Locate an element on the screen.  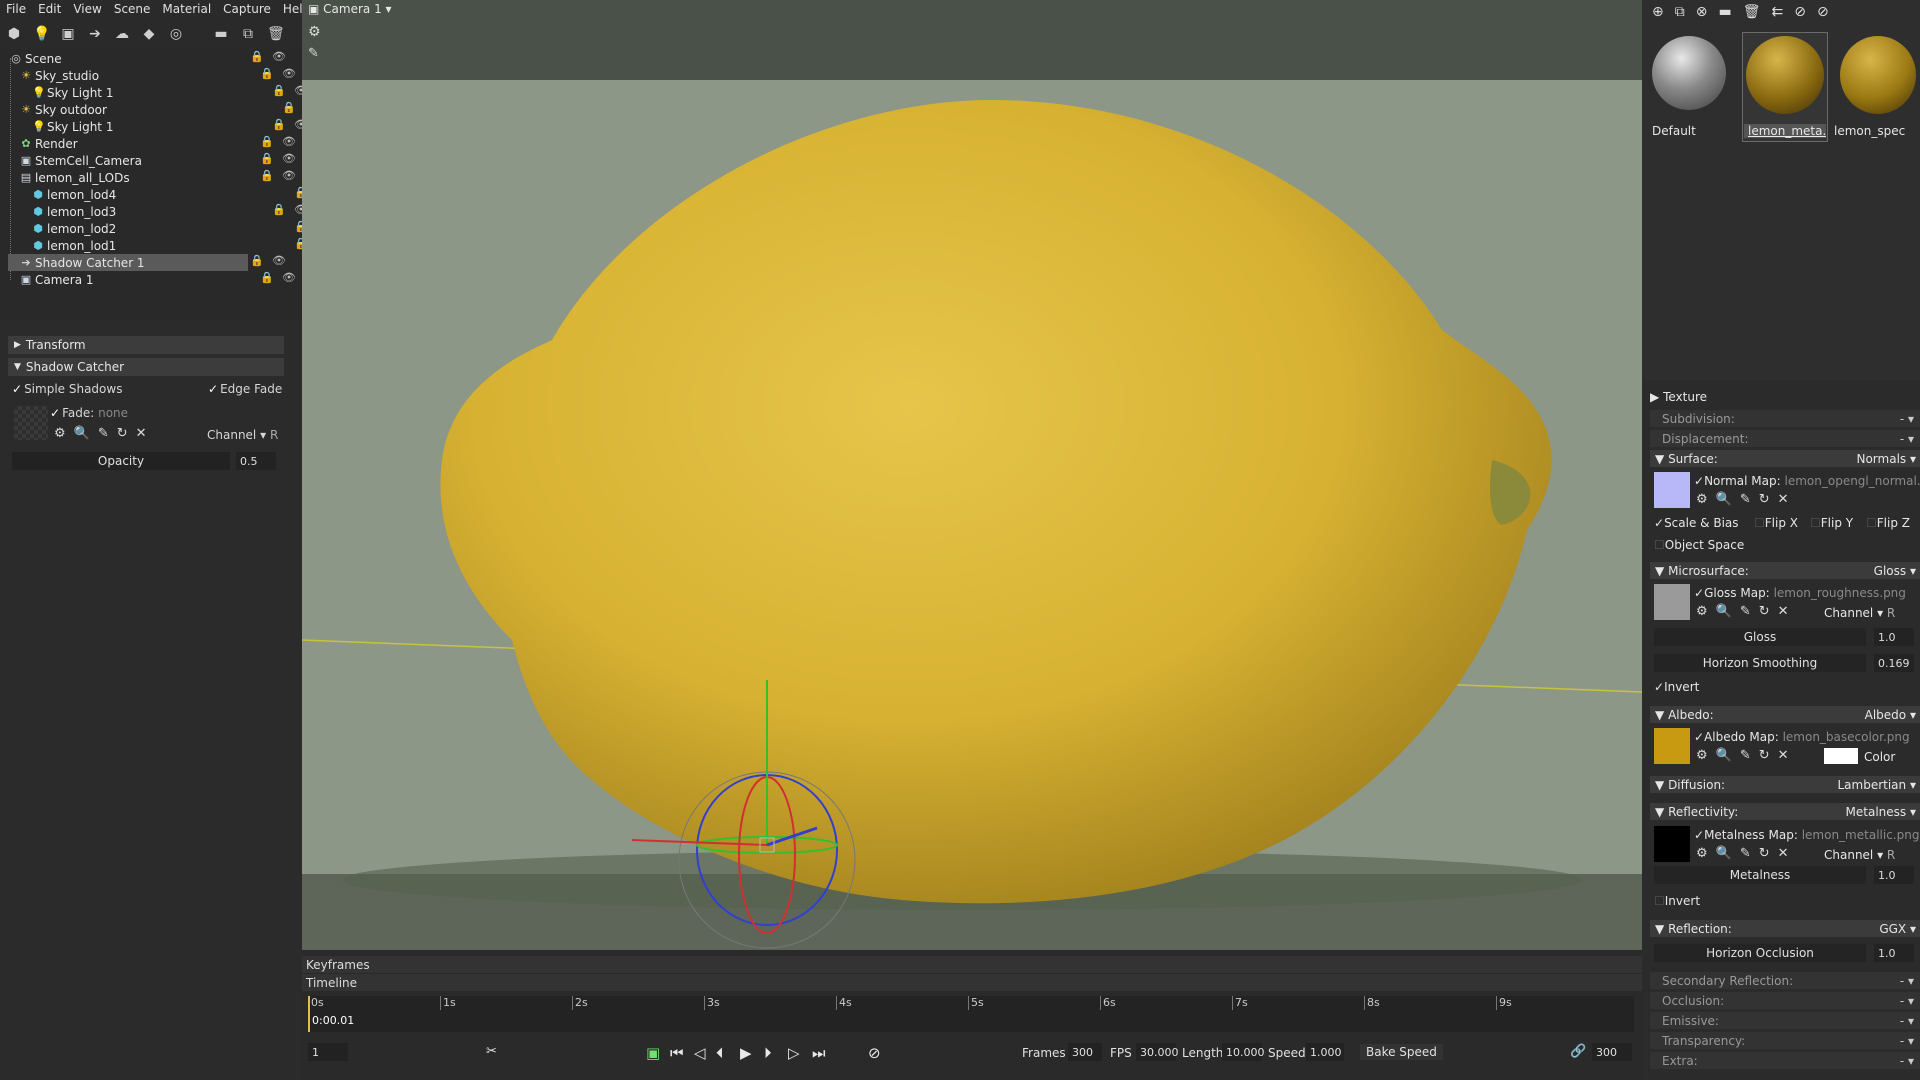
menu-view: View is located at coordinates (87, 9).